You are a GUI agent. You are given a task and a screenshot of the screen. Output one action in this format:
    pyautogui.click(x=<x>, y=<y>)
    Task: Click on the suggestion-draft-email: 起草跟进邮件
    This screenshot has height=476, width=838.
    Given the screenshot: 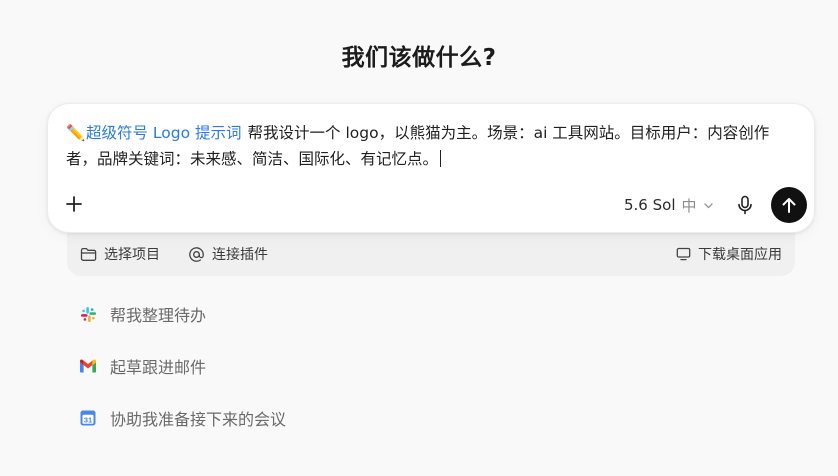 What is the action you would take?
    pyautogui.click(x=142, y=366)
    